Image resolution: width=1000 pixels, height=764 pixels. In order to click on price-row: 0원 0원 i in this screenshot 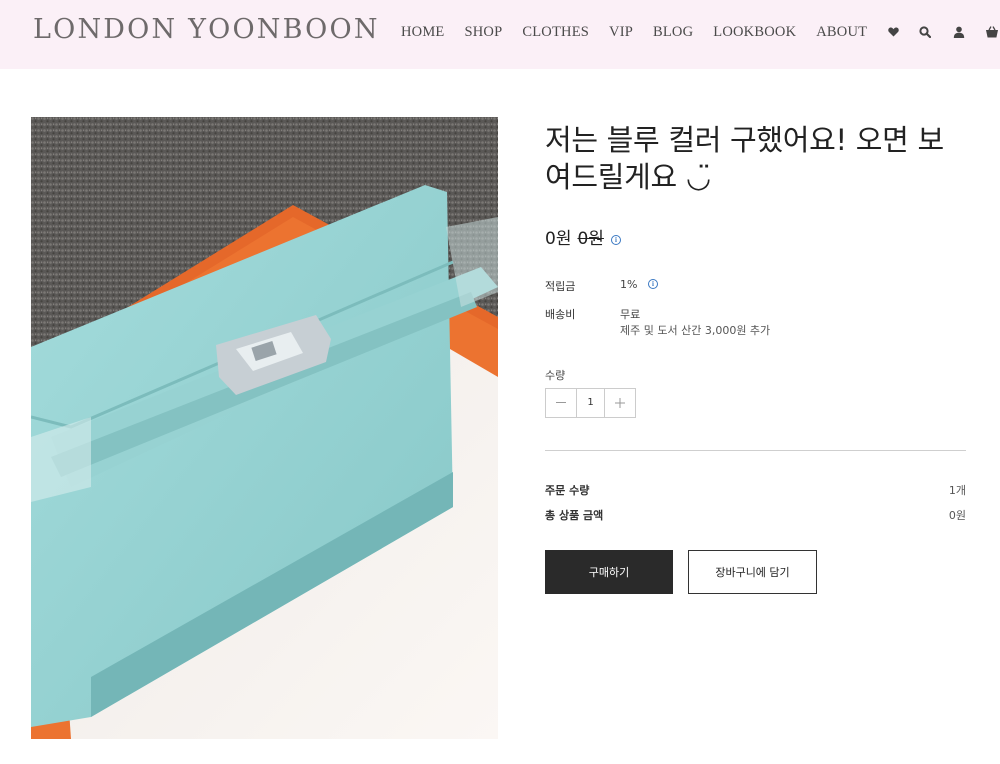, I will do `click(583, 236)`.